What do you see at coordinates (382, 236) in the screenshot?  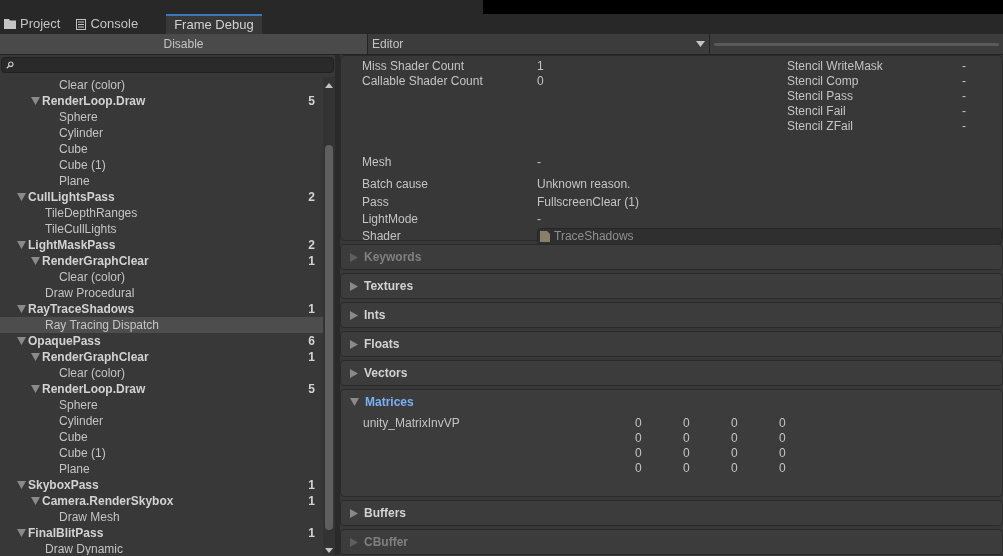 I see `property-label: Shader` at bounding box center [382, 236].